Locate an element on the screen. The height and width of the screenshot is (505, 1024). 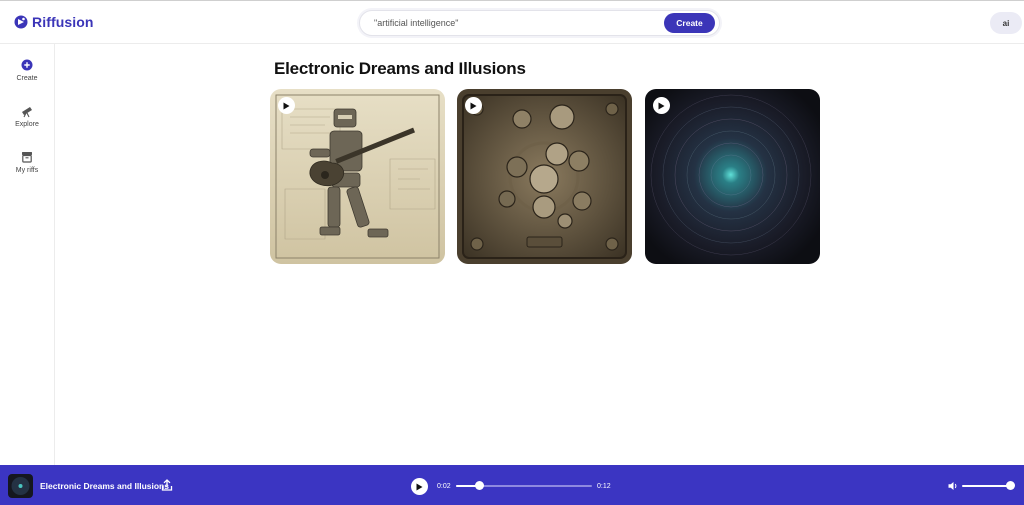
sidebar-item-label: My riffs is located at coordinates (27, 170).